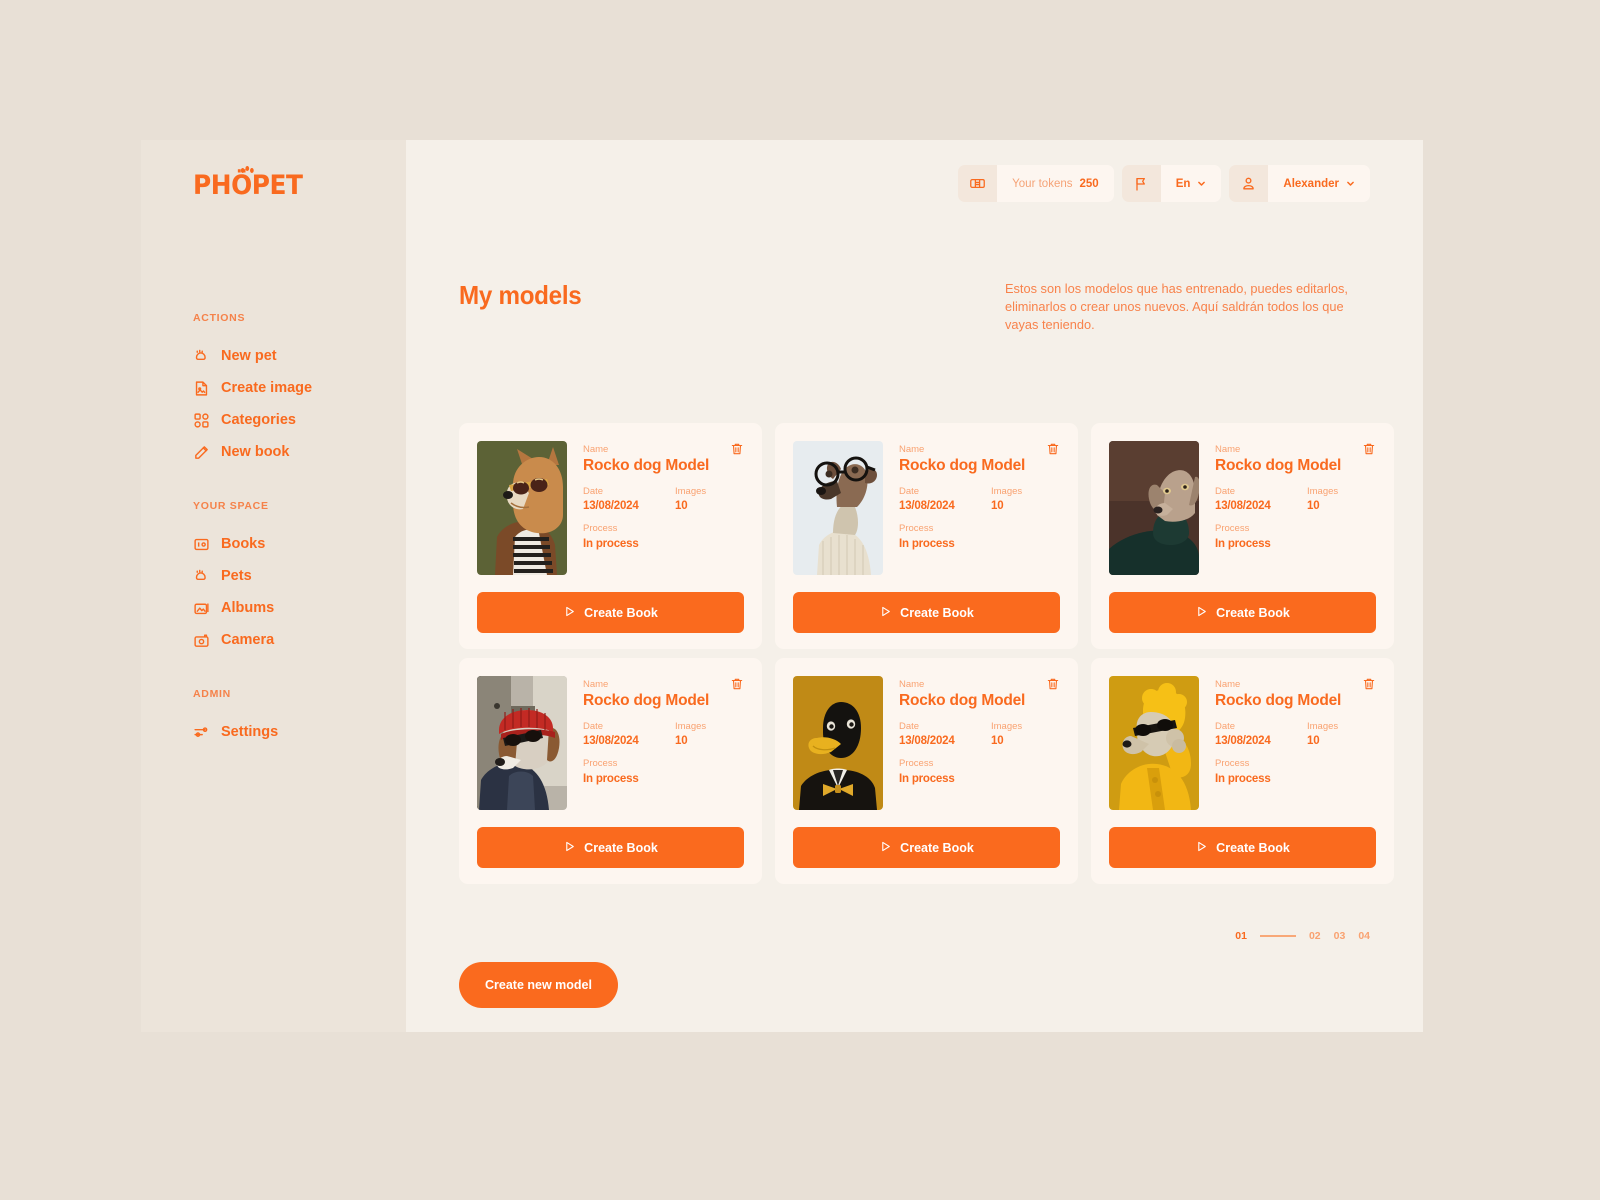 The width and height of the screenshot is (1600, 1200). What do you see at coordinates (231, 506) in the screenshot?
I see `sidebar-group-title: YOUR SPACE` at bounding box center [231, 506].